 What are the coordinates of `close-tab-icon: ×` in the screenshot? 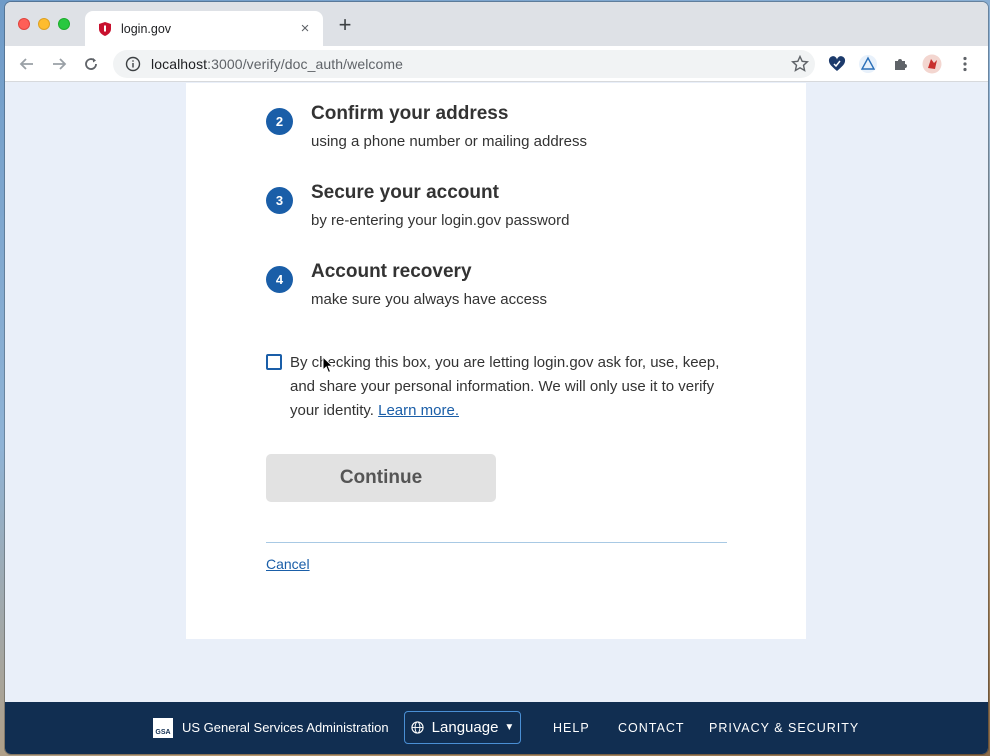 It's located at (305, 28).